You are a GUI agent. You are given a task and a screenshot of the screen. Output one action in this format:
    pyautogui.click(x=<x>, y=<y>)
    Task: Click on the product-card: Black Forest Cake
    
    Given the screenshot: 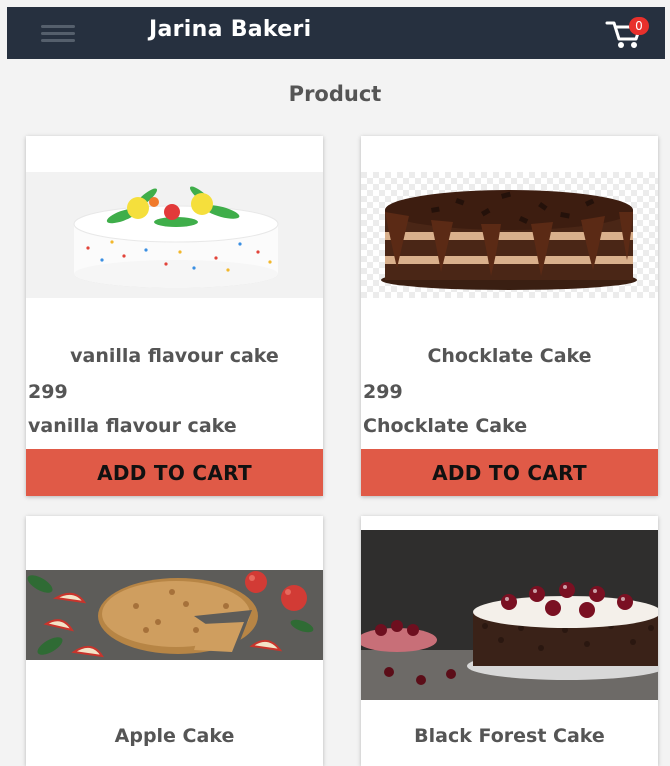 What is the action you would take?
    pyautogui.click(x=509, y=641)
    